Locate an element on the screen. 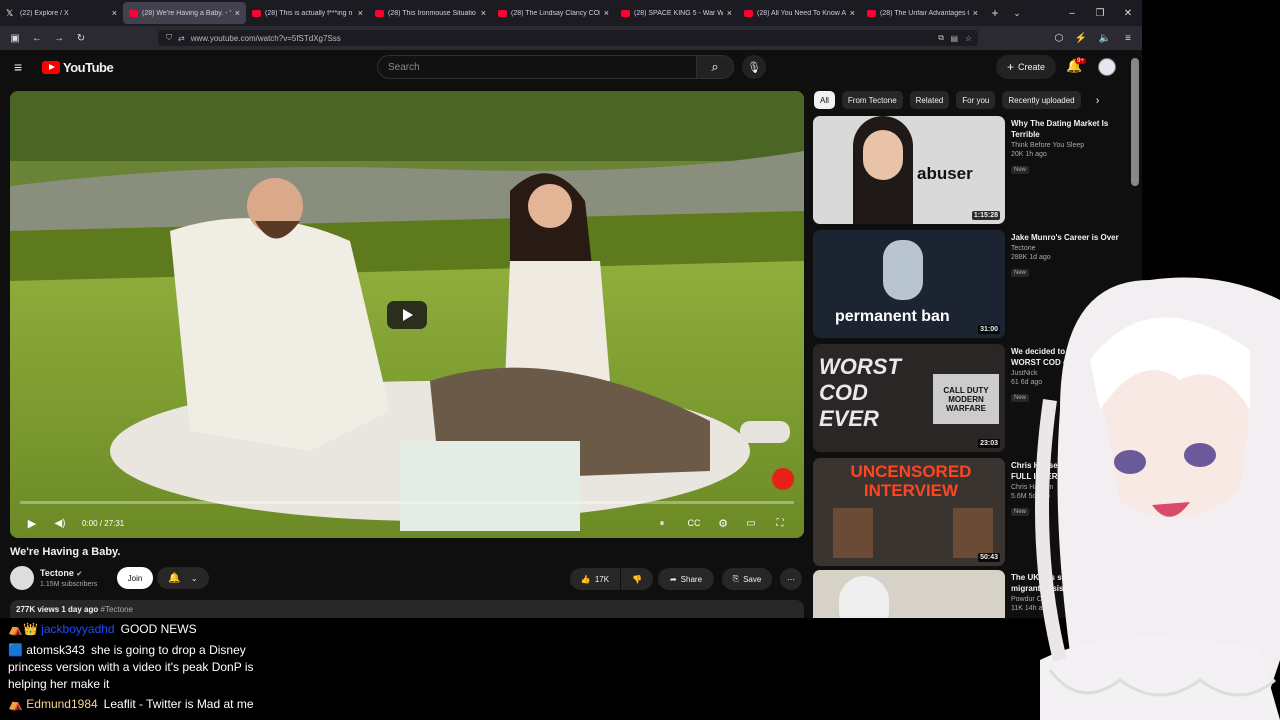 This screenshot has width=1280, height=720. tab-video-4: (28) The Lindsay Clancy COR × is located at coordinates (553, 13).